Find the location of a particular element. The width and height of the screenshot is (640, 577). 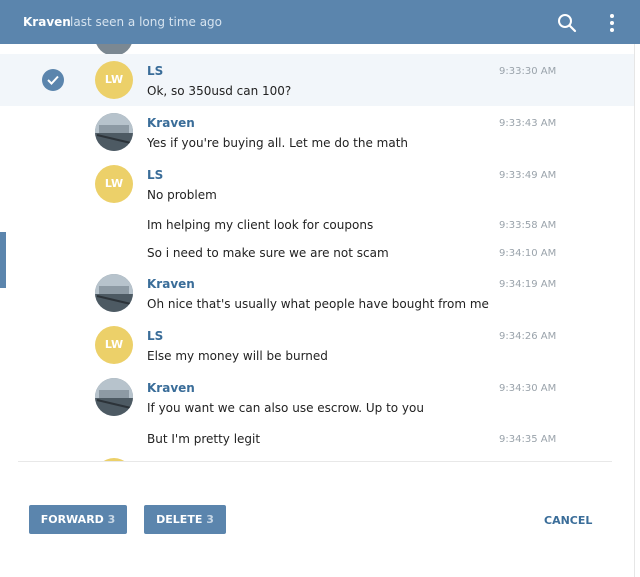

forward-button: FORWARD 3 is located at coordinates (78, 519).